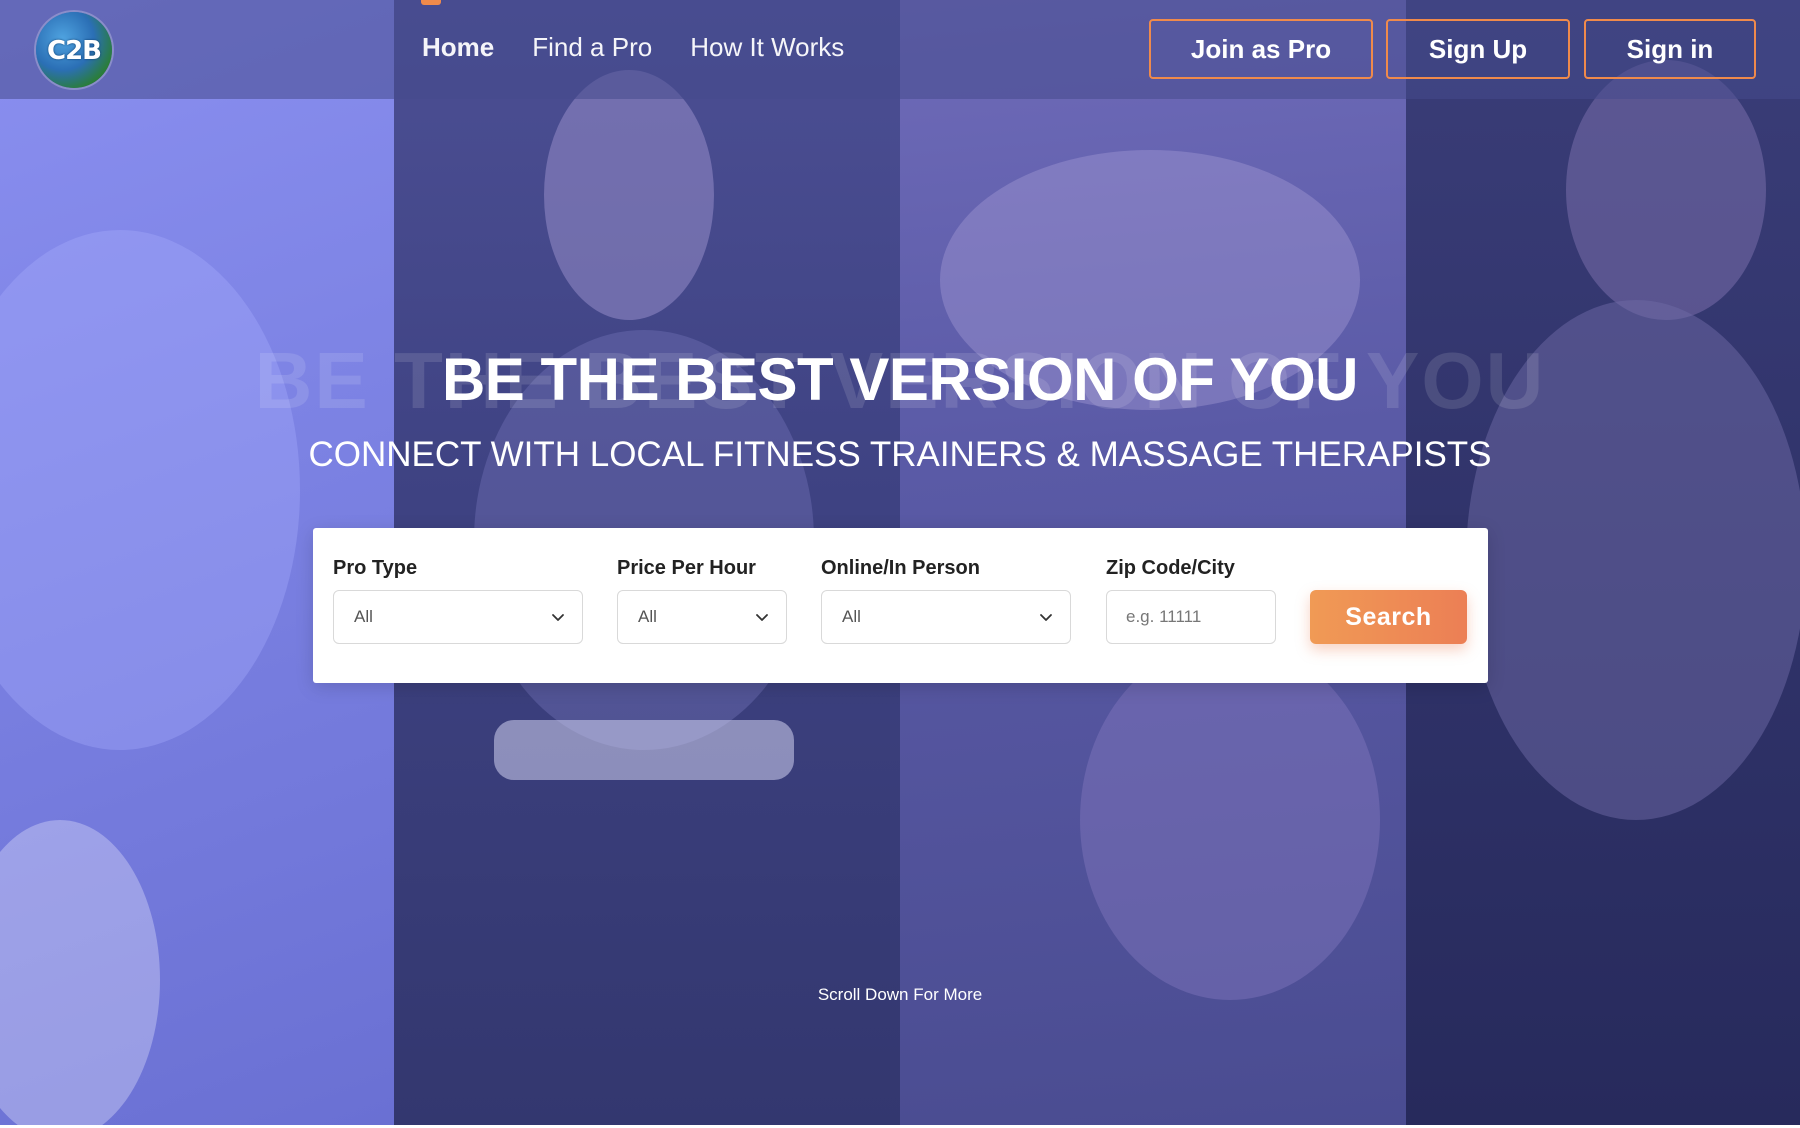 This screenshot has height=1128, width=1800. Describe the element at coordinates (767, 47) in the screenshot. I see `nav-item-how-it-works: How It Works` at that location.